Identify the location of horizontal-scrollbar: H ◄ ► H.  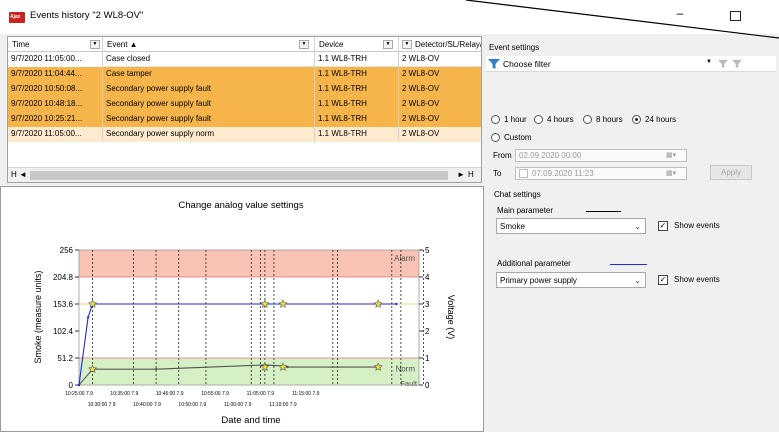
(244, 174).